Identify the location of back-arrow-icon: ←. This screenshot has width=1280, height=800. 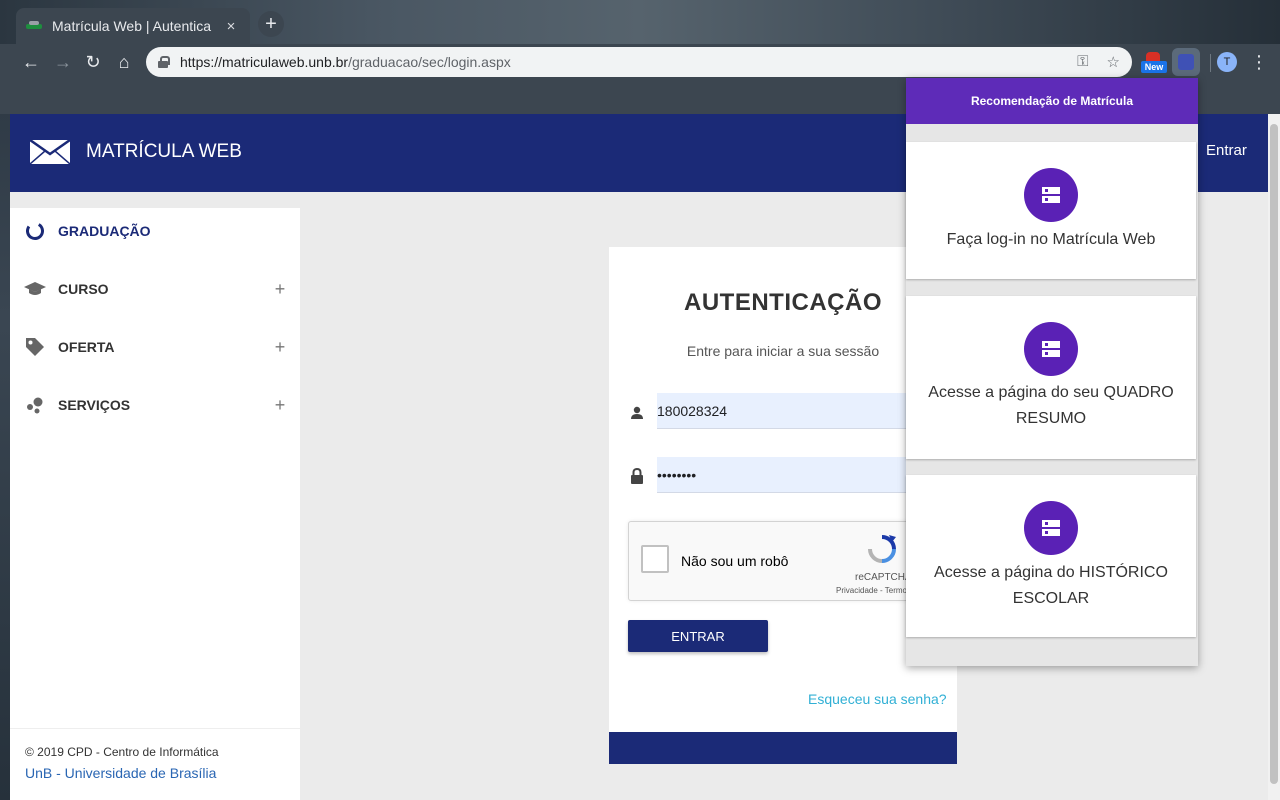
(31, 62).